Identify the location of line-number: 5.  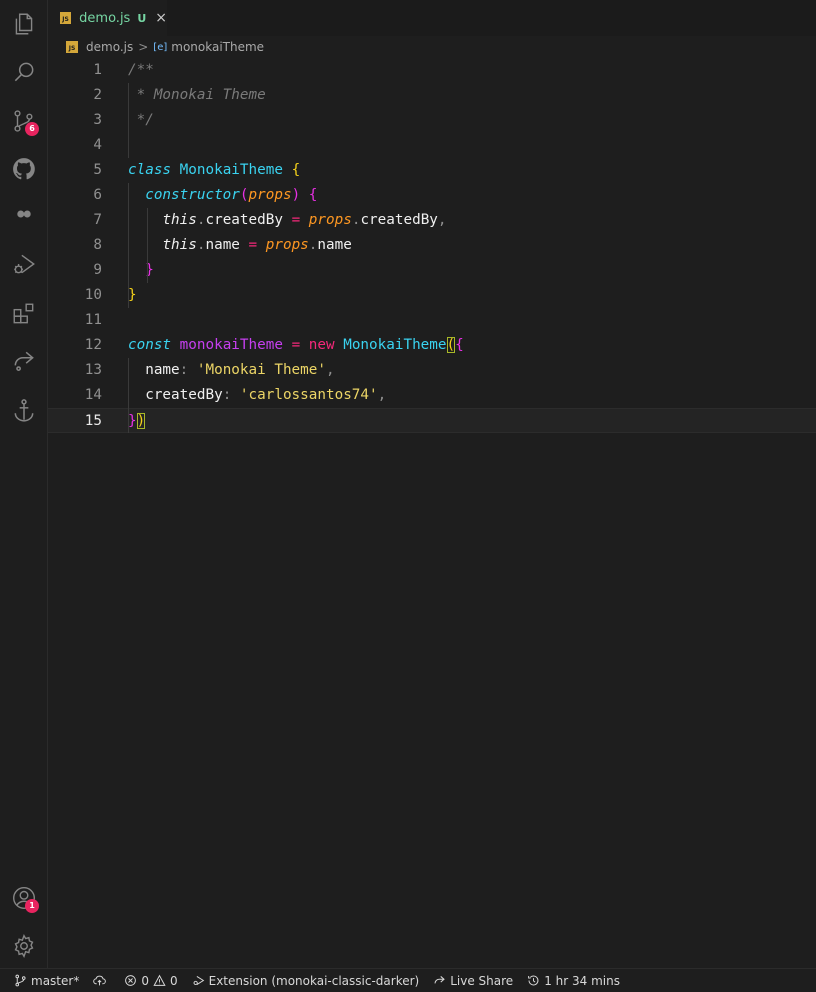
(97, 170).